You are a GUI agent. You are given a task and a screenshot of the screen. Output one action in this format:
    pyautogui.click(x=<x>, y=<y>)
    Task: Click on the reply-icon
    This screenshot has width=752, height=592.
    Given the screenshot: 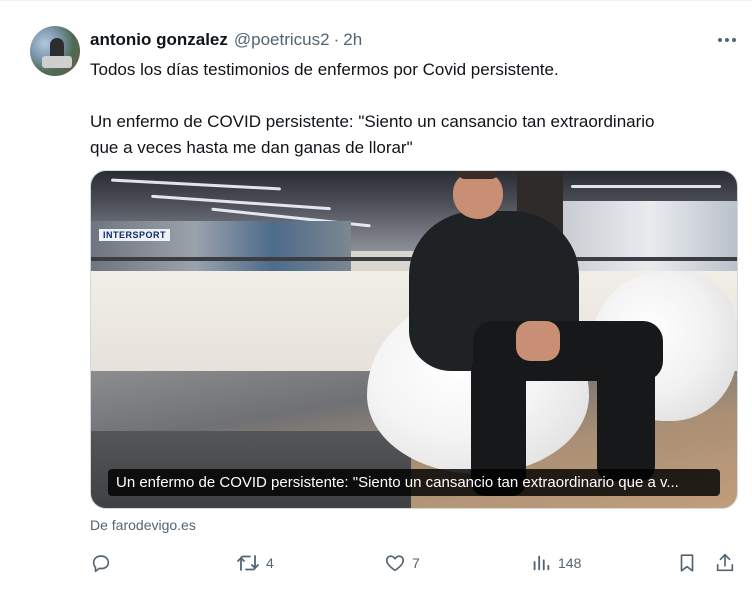 What is the action you would take?
    pyautogui.click(x=101, y=564)
    